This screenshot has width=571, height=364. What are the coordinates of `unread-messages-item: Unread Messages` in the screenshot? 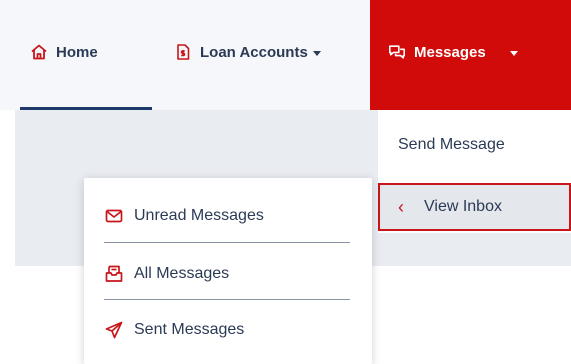 It's located at (229, 216).